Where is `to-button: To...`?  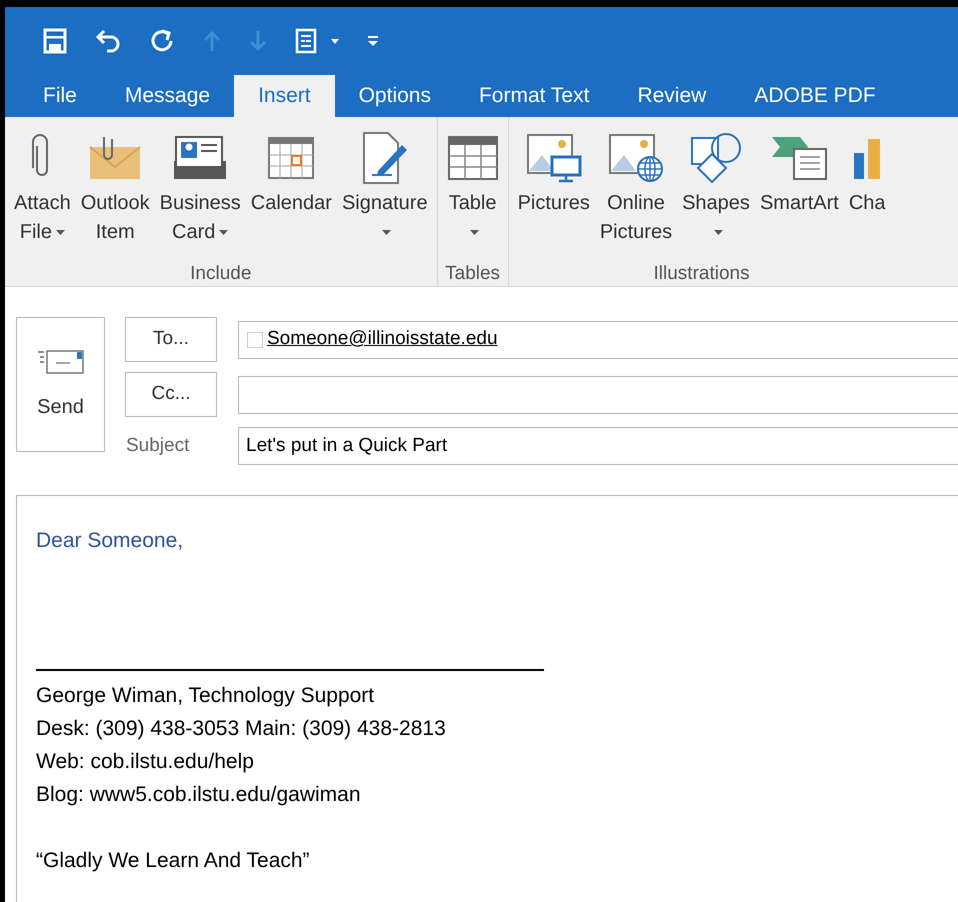
to-button: To... is located at coordinates (171, 339).